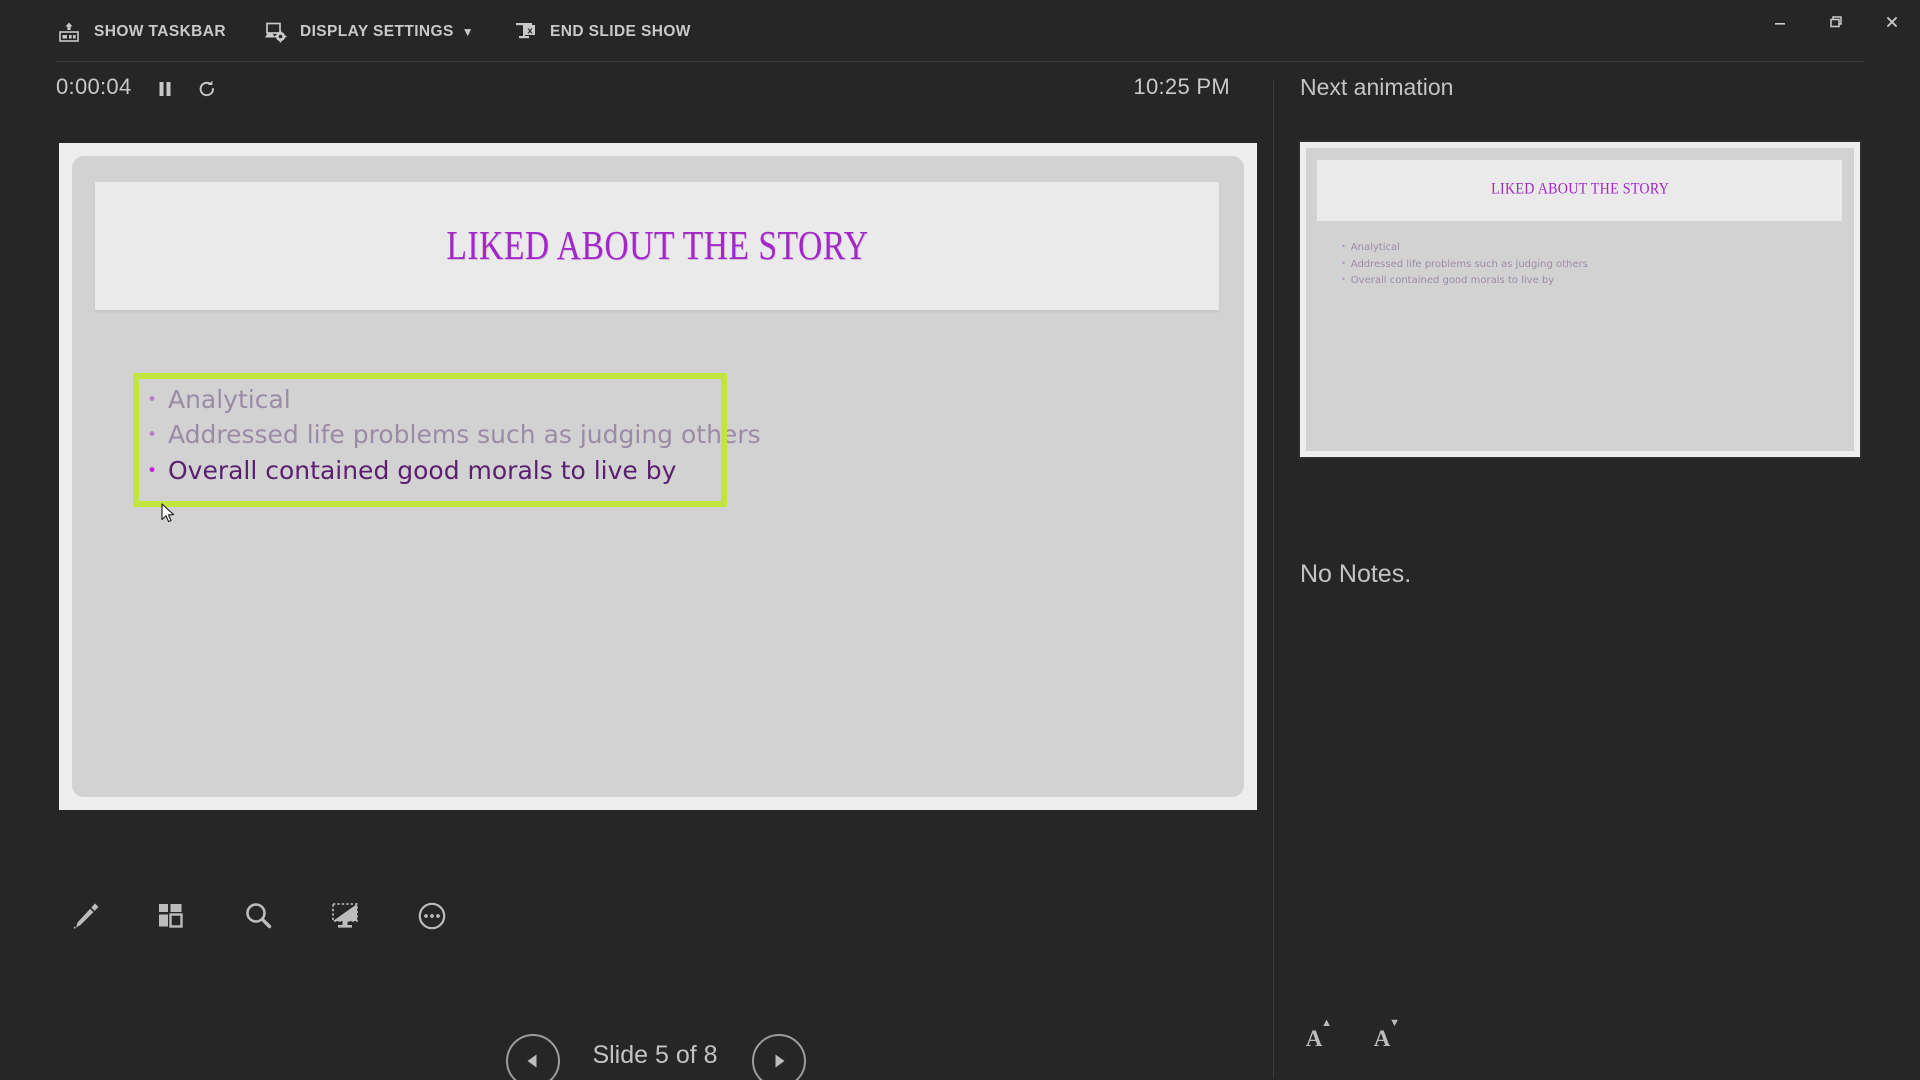 The width and height of the screenshot is (1920, 1080). What do you see at coordinates (94, 86) in the screenshot?
I see `elapsed-timer: 0:00:04` at bounding box center [94, 86].